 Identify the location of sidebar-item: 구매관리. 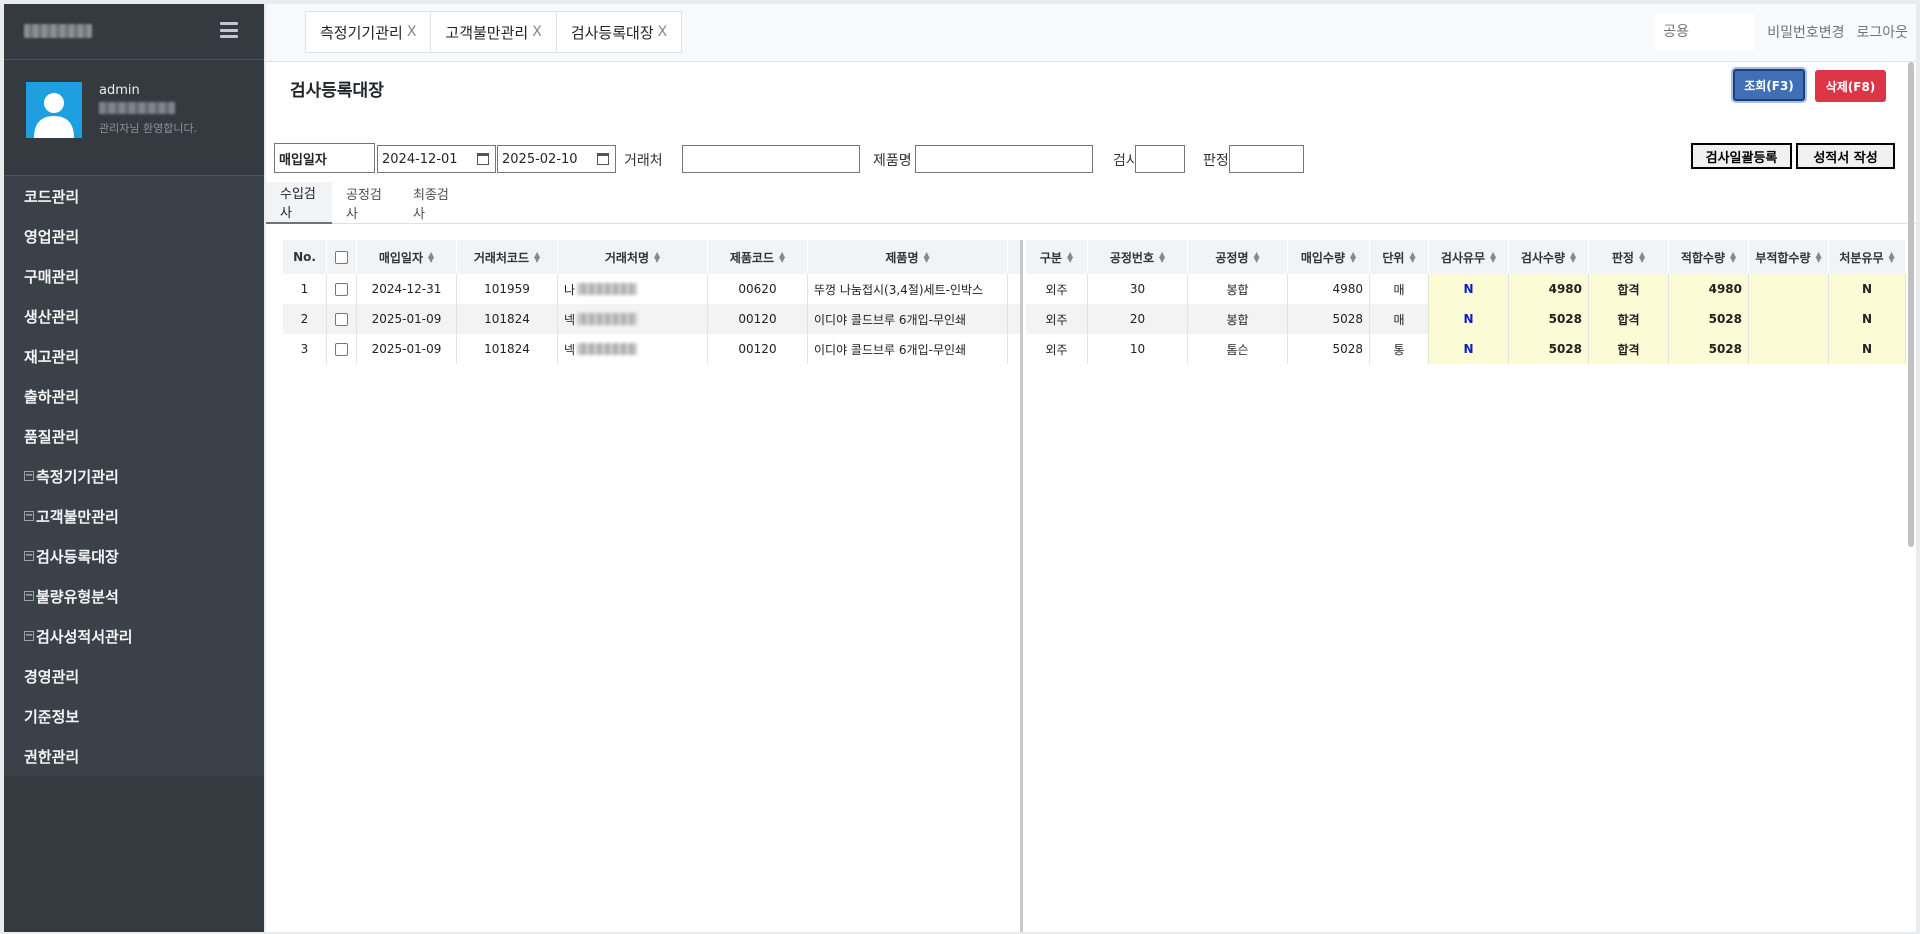
(134, 276).